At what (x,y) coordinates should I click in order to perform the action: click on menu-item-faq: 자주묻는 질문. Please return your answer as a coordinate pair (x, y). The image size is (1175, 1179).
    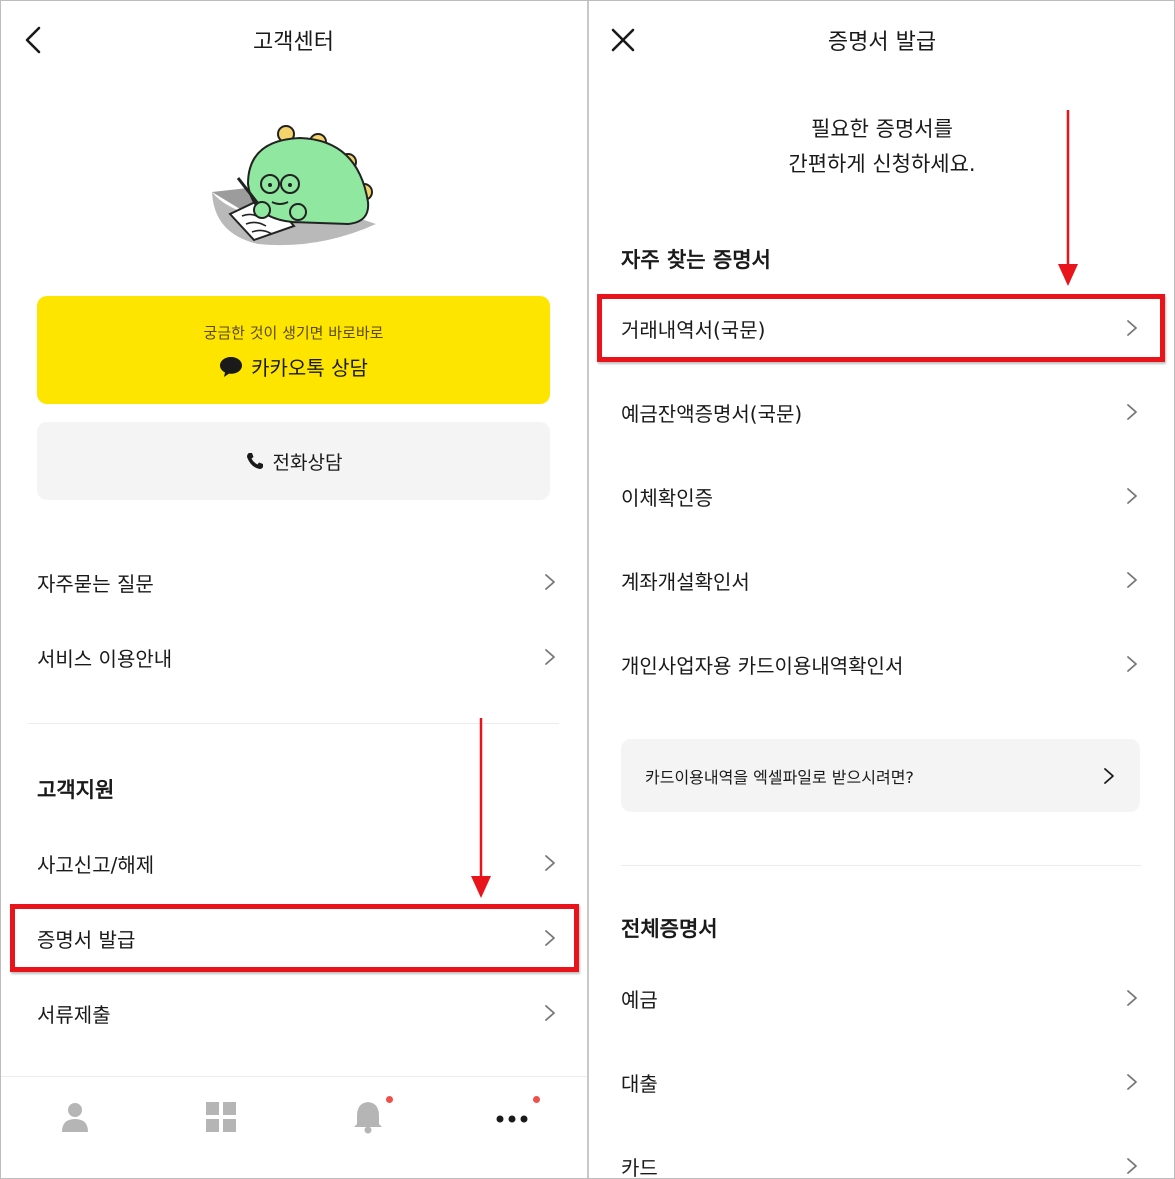
    Looking at the image, I should click on (297, 582).